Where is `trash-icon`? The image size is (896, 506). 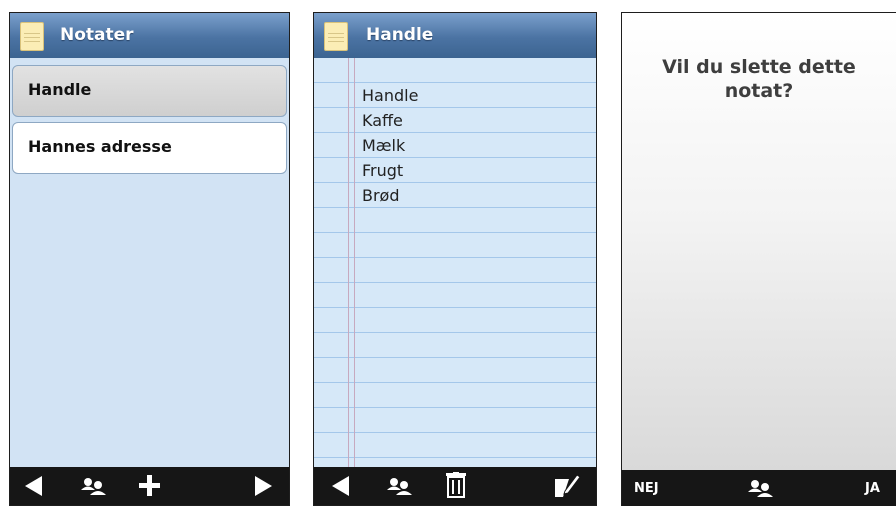 trash-icon is located at coordinates (456, 485).